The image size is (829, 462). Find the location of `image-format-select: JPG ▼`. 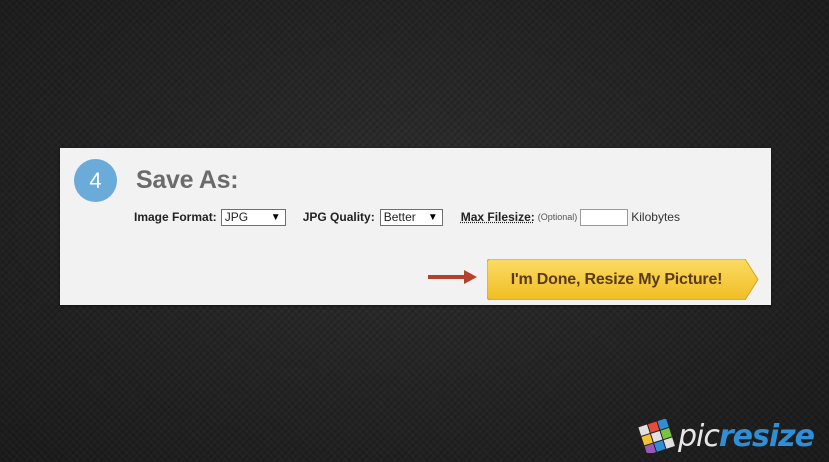

image-format-select: JPG ▼ is located at coordinates (253, 217).